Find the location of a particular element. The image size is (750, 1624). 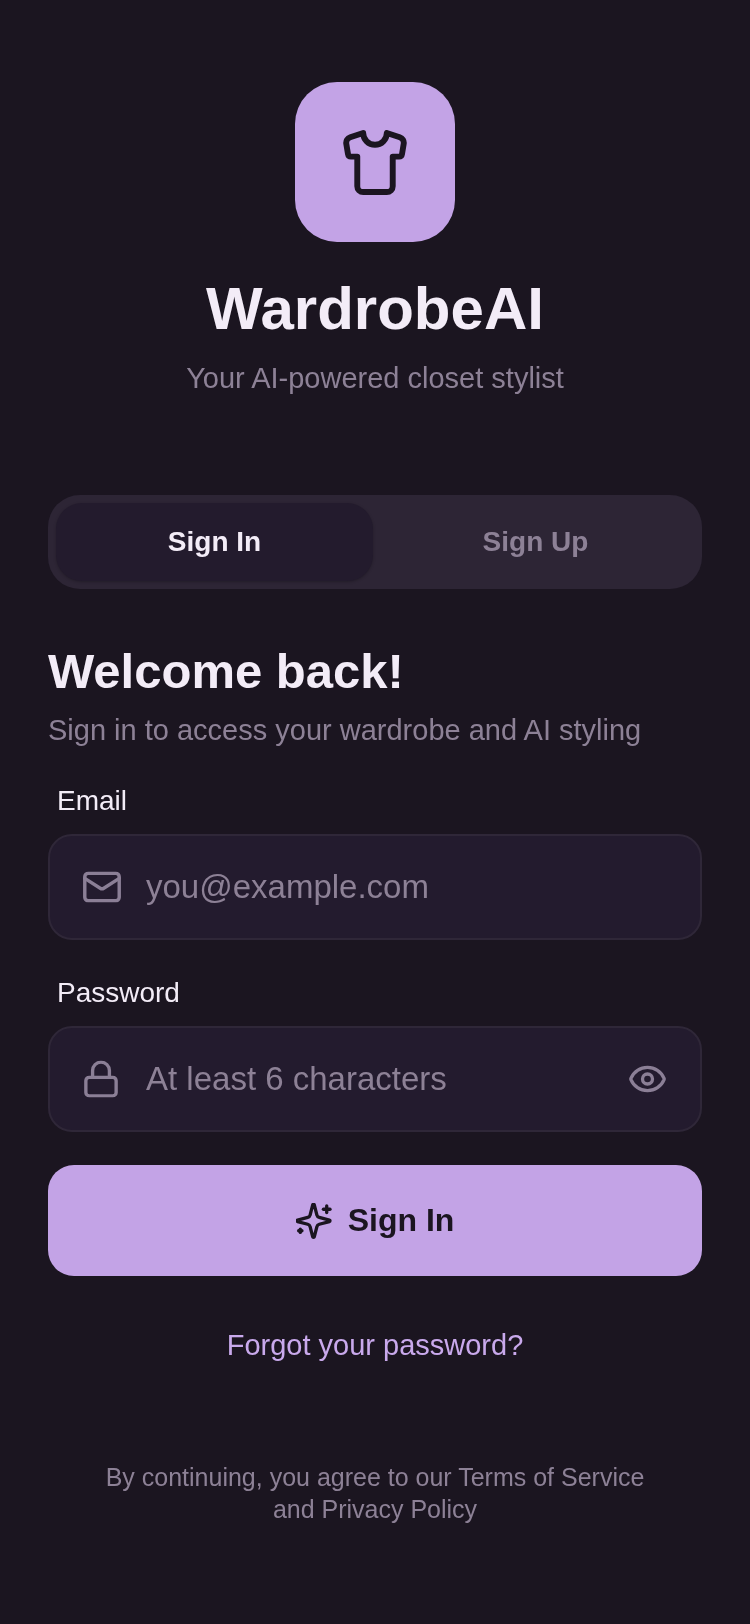

password-field: At least 6 characters is located at coordinates (375, 1079).